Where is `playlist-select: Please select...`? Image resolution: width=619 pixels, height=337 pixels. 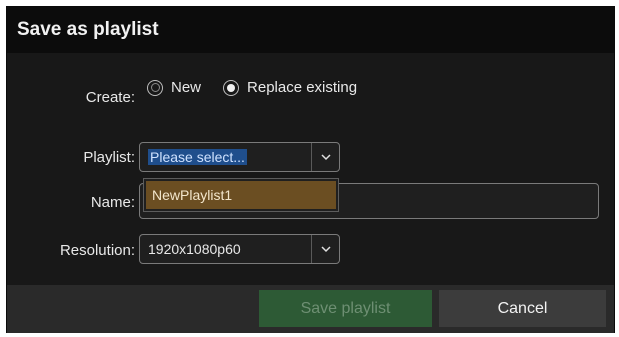 playlist-select: Please select... is located at coordinates (239, 157).